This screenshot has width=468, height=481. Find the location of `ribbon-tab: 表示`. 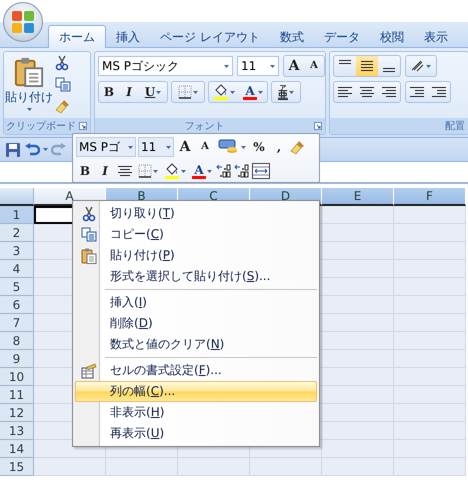

ribbon-tab: 表示 is located at coordinates (436, 36).